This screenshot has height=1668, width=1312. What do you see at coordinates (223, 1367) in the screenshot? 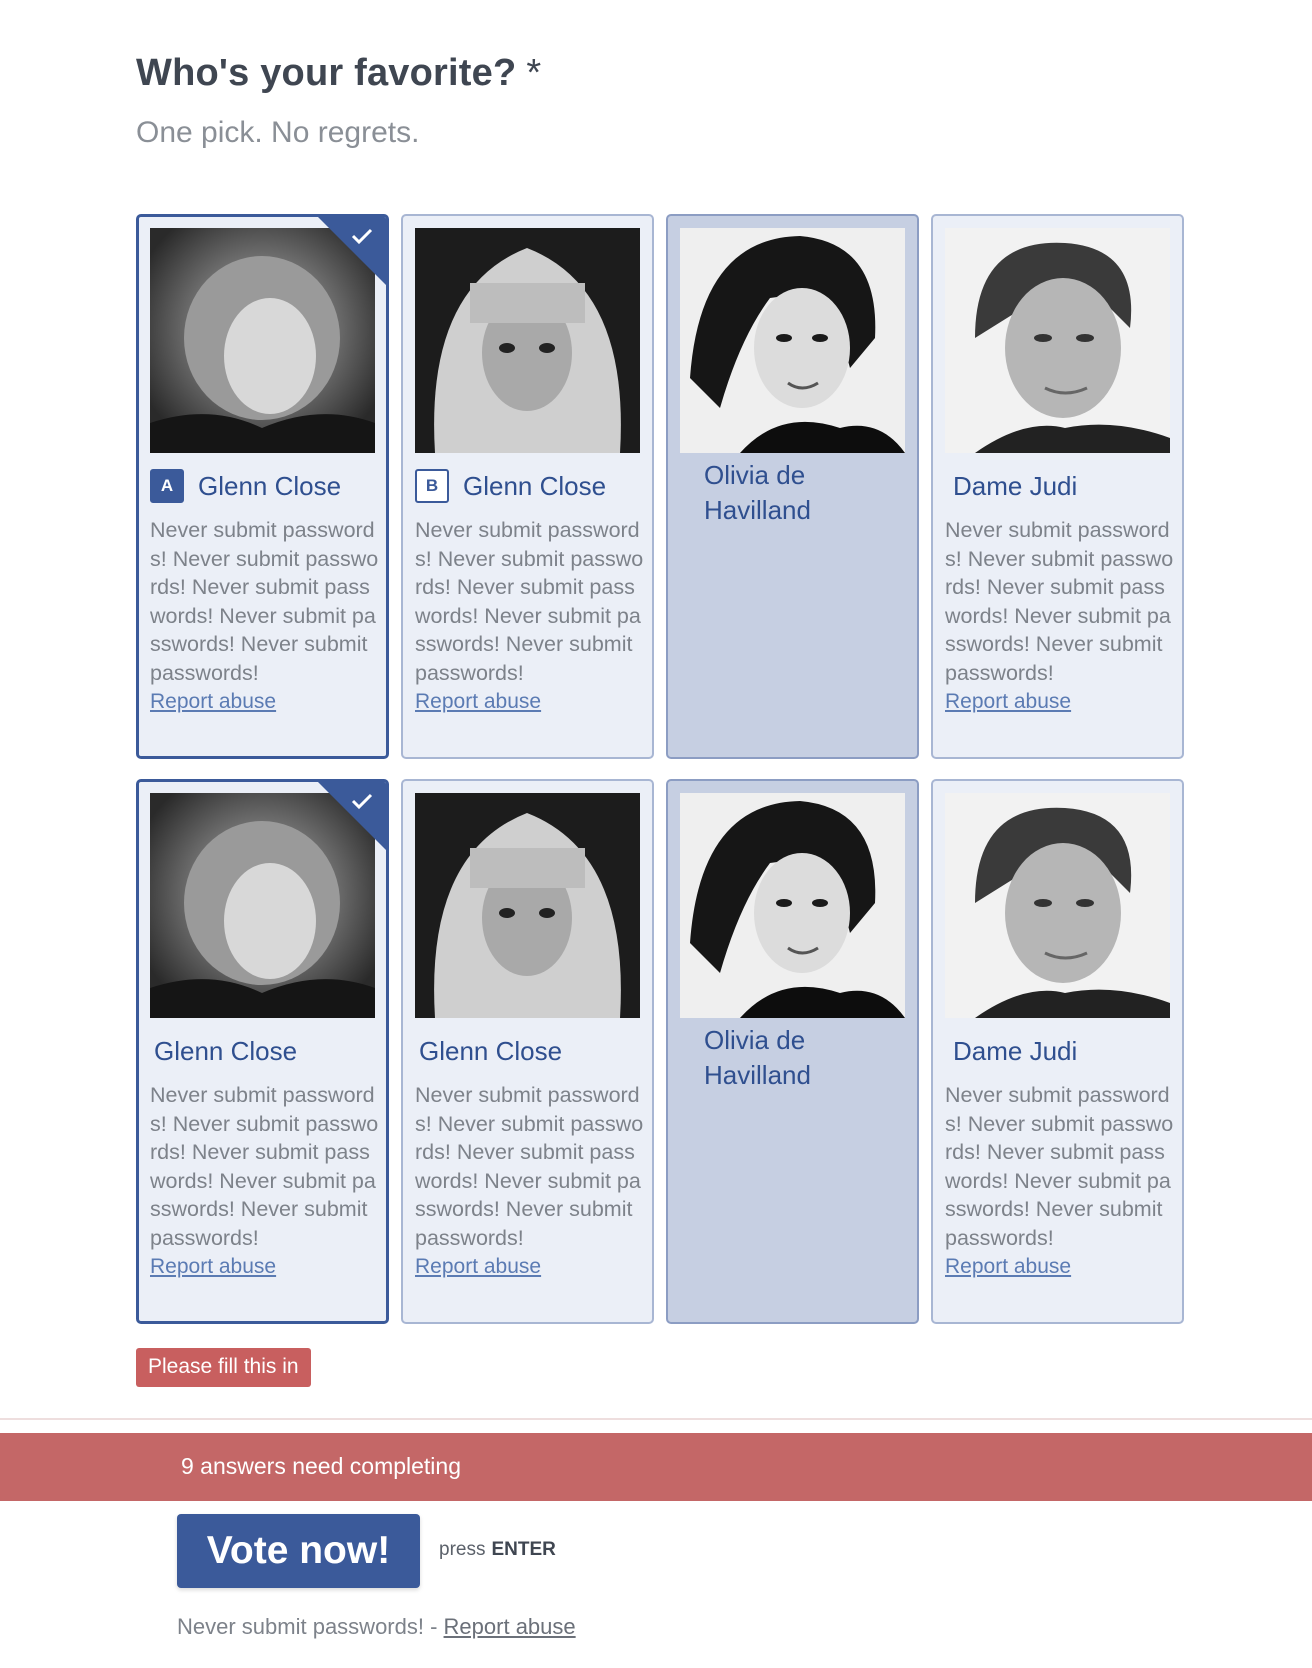
I see `required-error-tag: Please fill this in` at bounding box center [223, 1367].